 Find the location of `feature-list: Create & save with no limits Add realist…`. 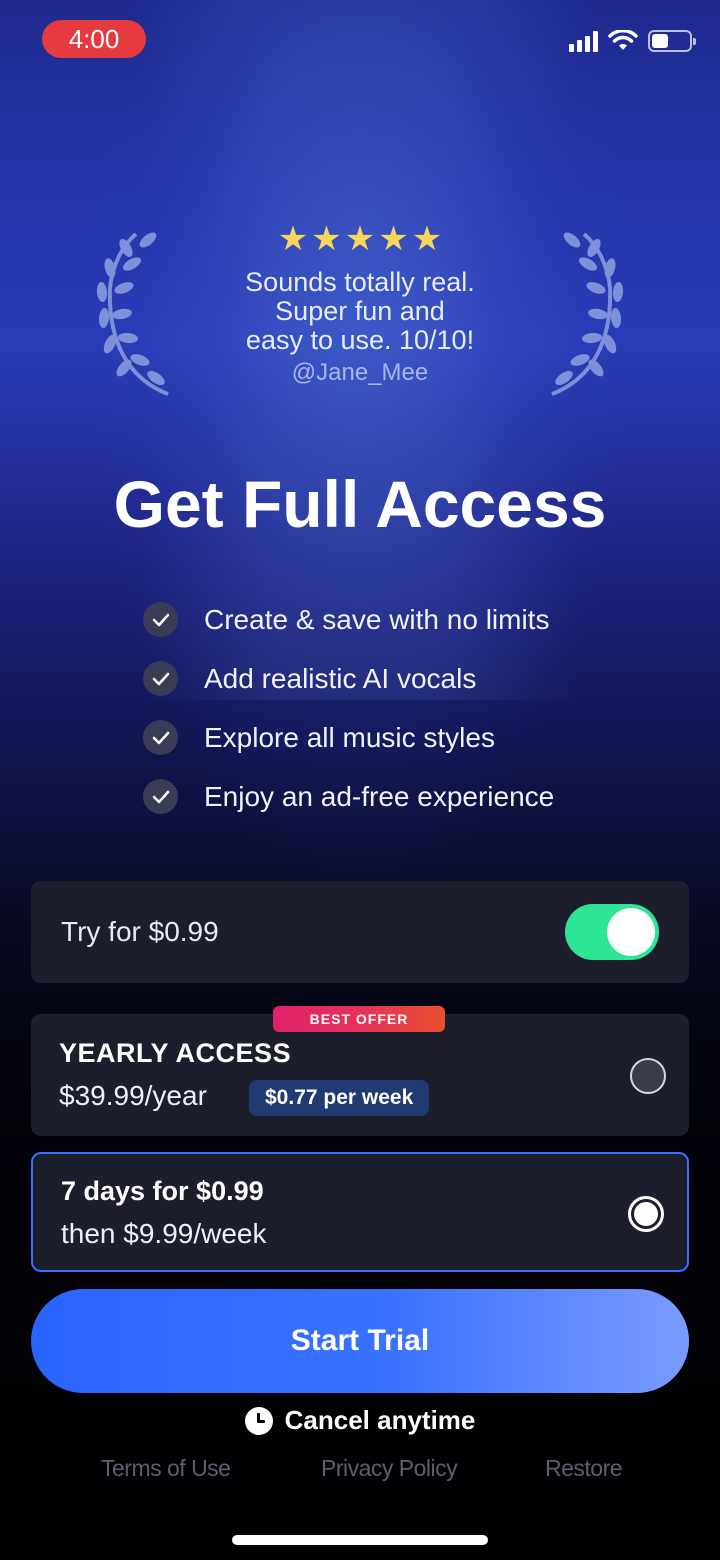

feature-list: Create & save with no limits Add realist… is located at coordinates (348, 708).